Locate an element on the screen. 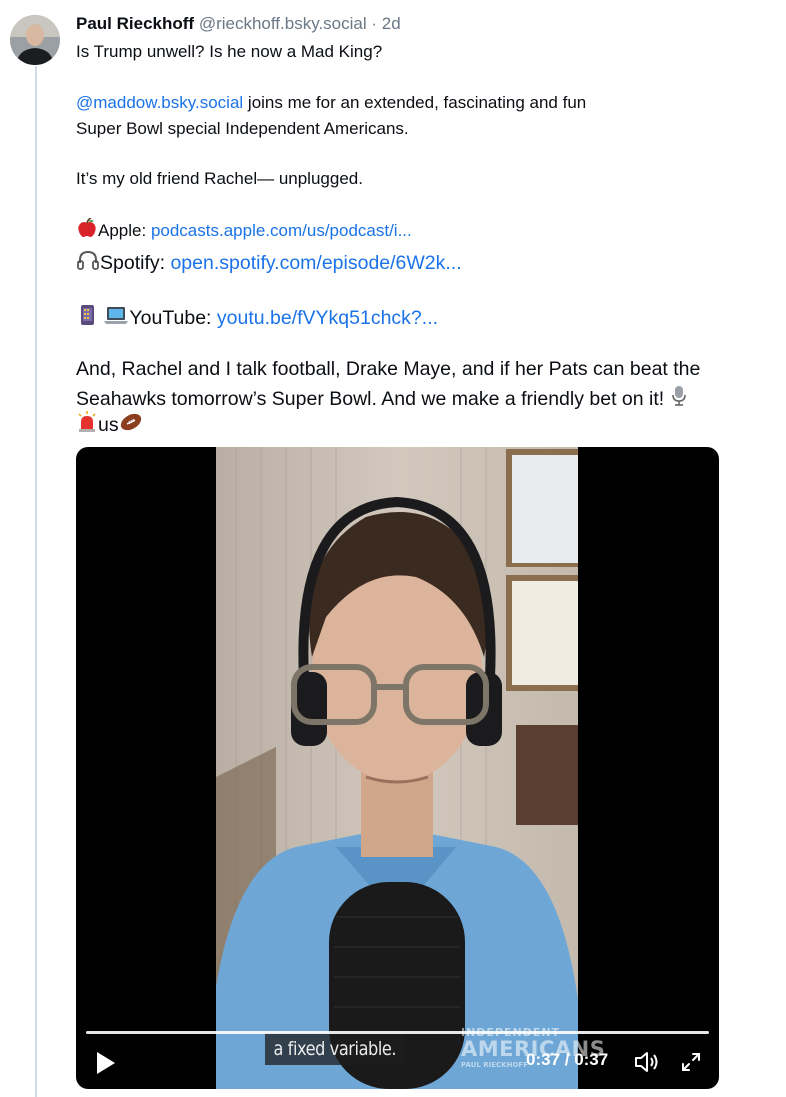  laptop-icon is located at coordinates (116, 318).